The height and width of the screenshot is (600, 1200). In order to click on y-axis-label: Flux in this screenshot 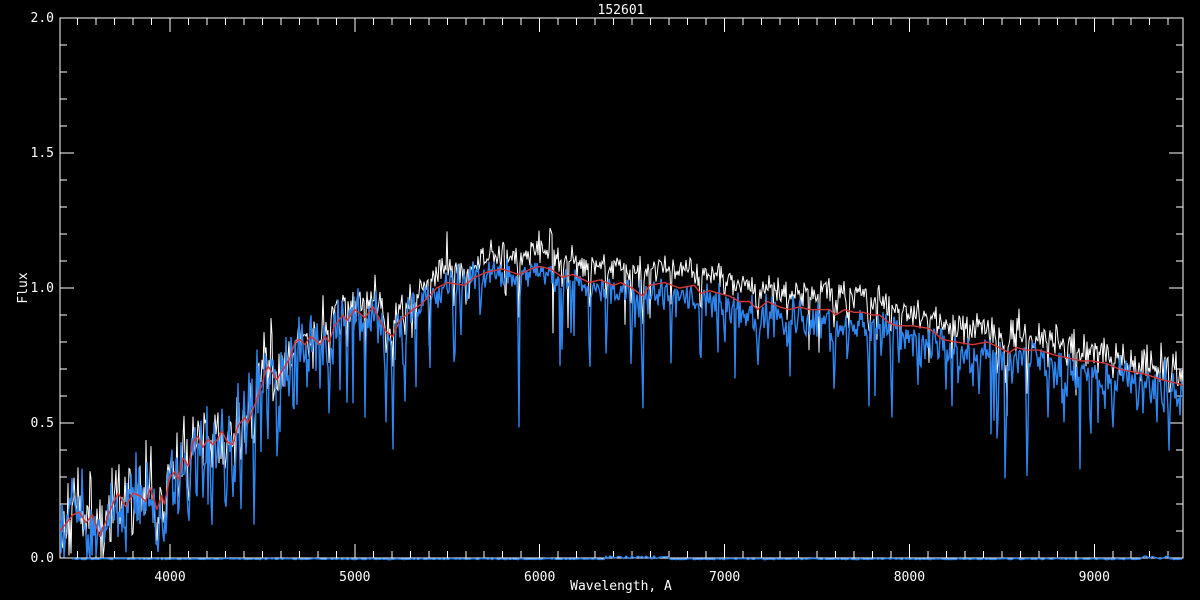, I will do `click(23, 287)`.